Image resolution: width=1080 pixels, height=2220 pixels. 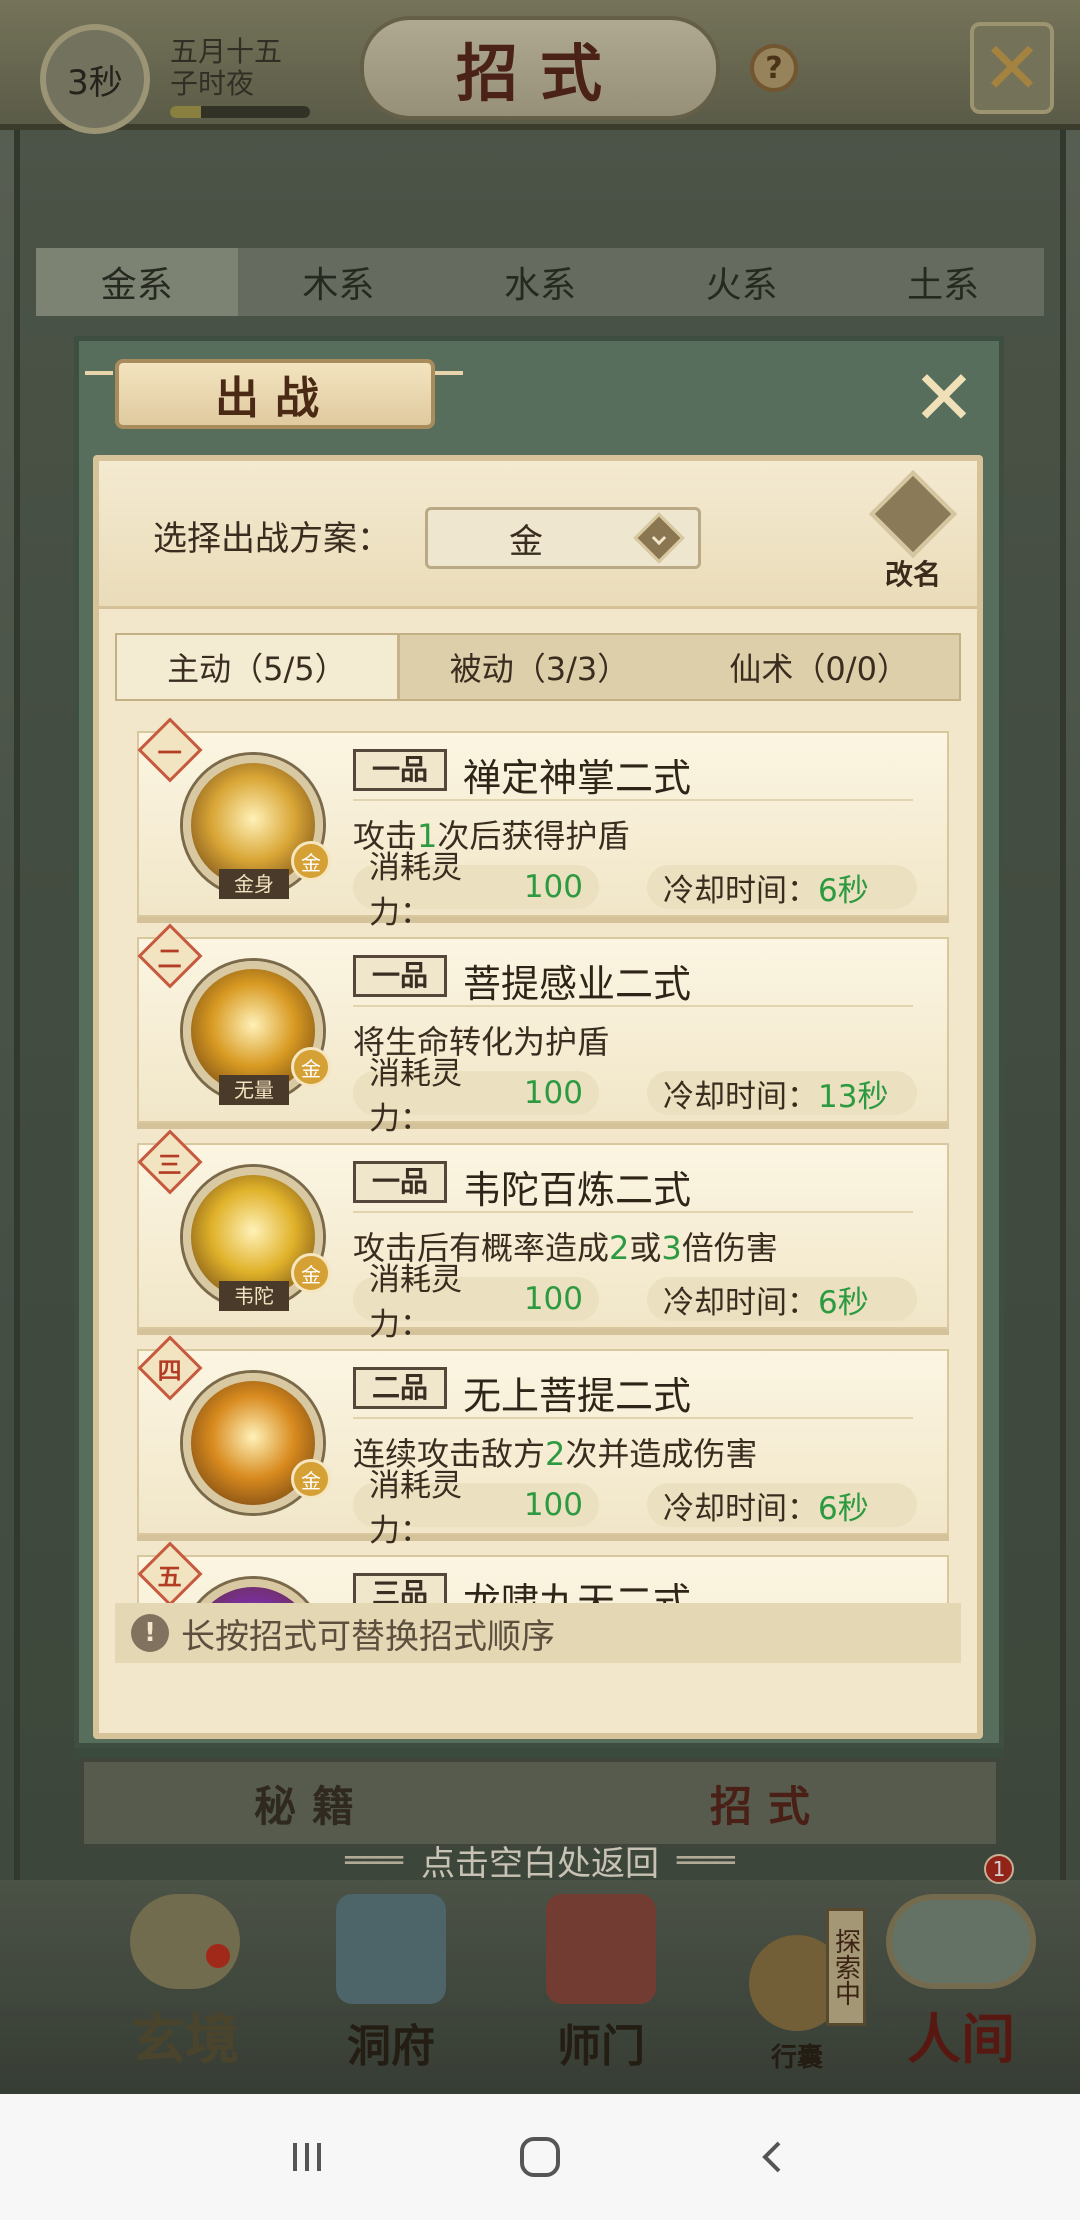 I want to click on dialog-title-plate: 出战, so click(x=275, y=394).